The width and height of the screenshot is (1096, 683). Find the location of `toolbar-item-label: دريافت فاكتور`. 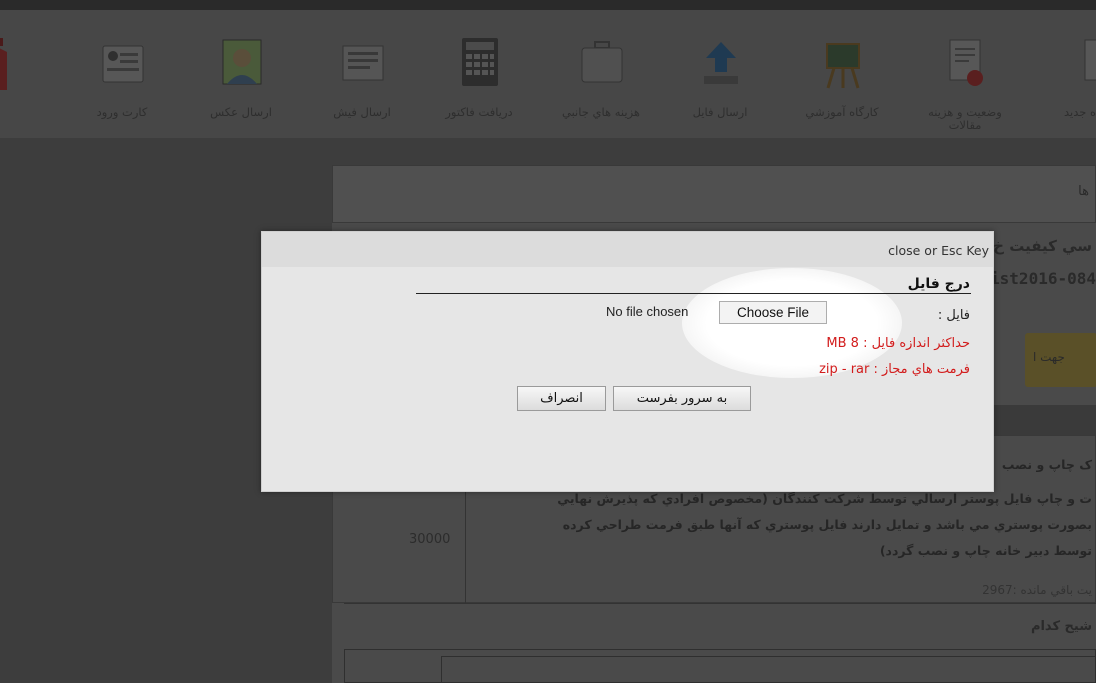

toolbar-item-label: دريافت فاكتور is located at coordinates (479, 112).